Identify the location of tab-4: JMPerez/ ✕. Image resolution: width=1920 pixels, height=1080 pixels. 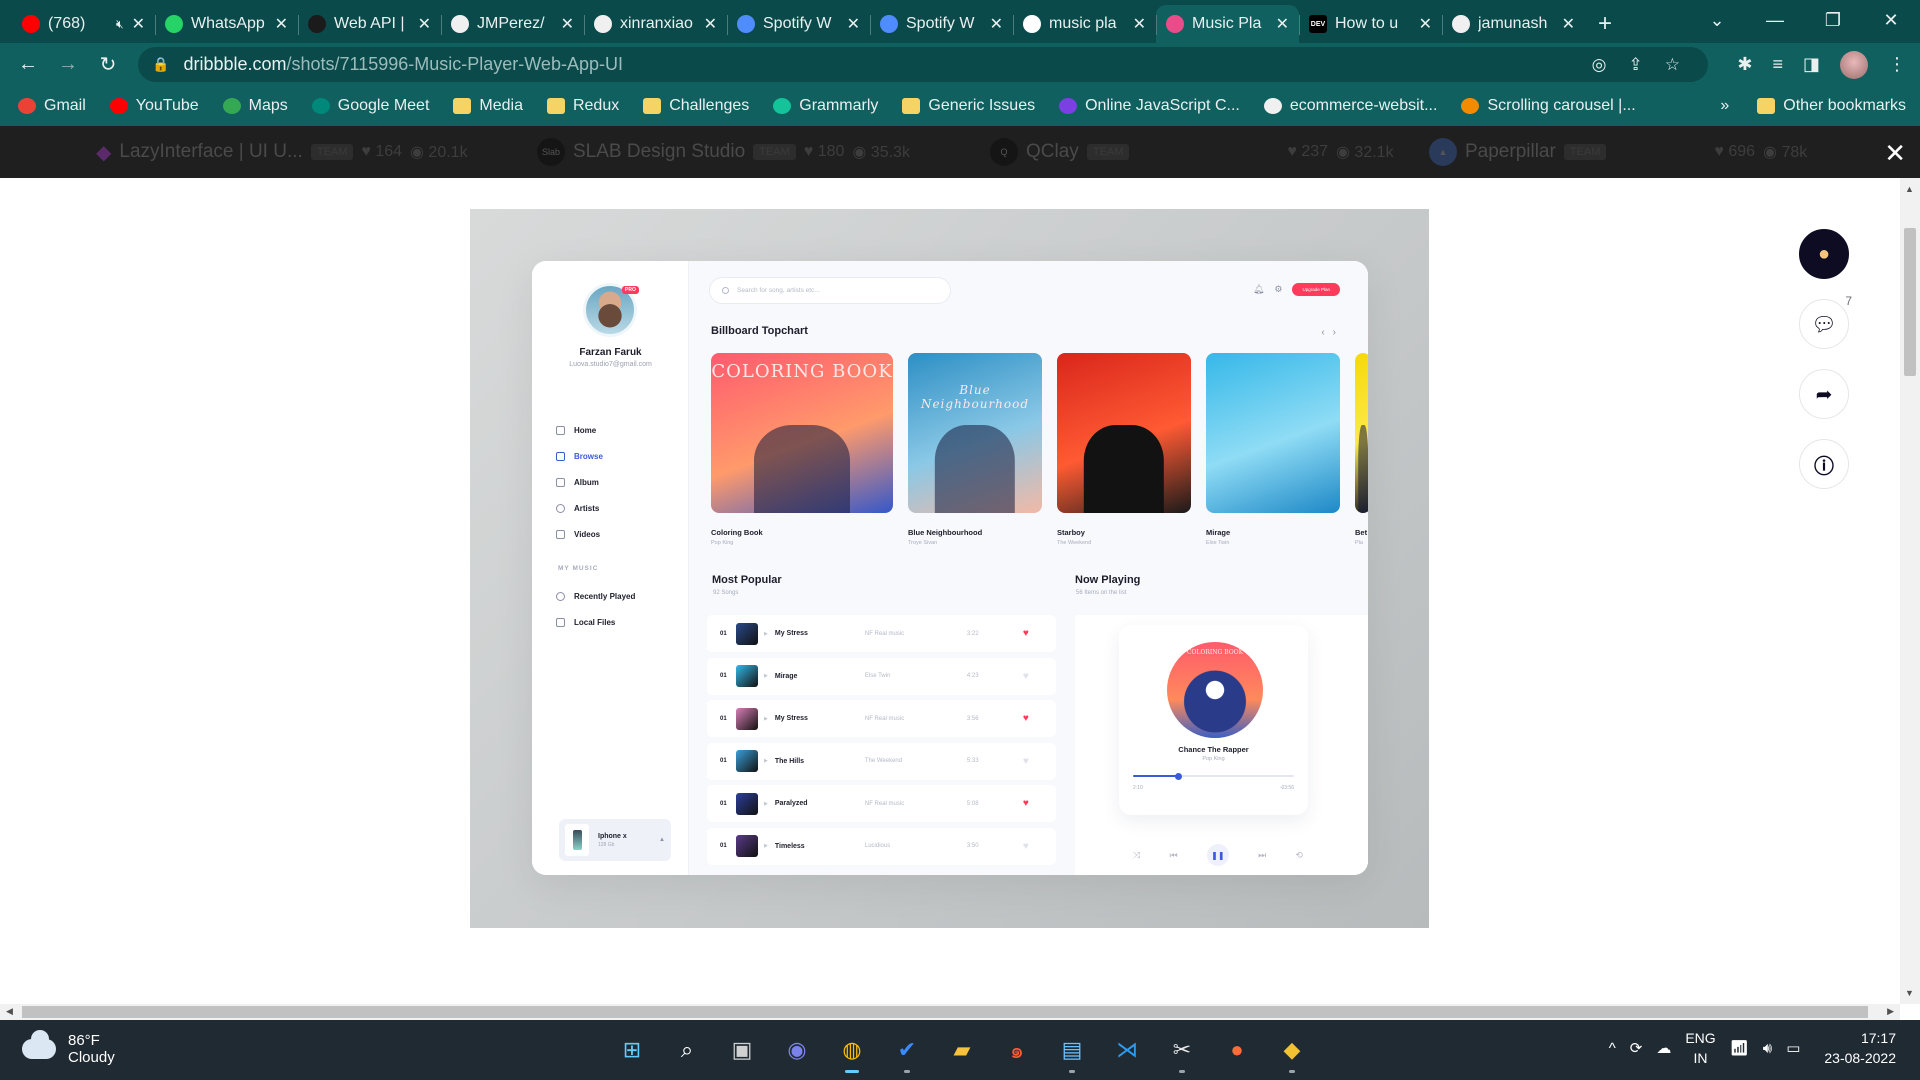
(512, 24).